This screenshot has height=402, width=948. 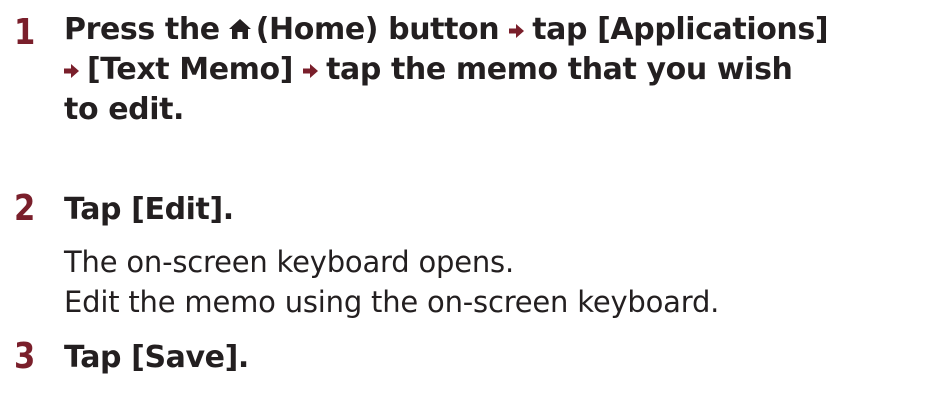 I want to click on step-text: to edit., so click(x=124, y=109).